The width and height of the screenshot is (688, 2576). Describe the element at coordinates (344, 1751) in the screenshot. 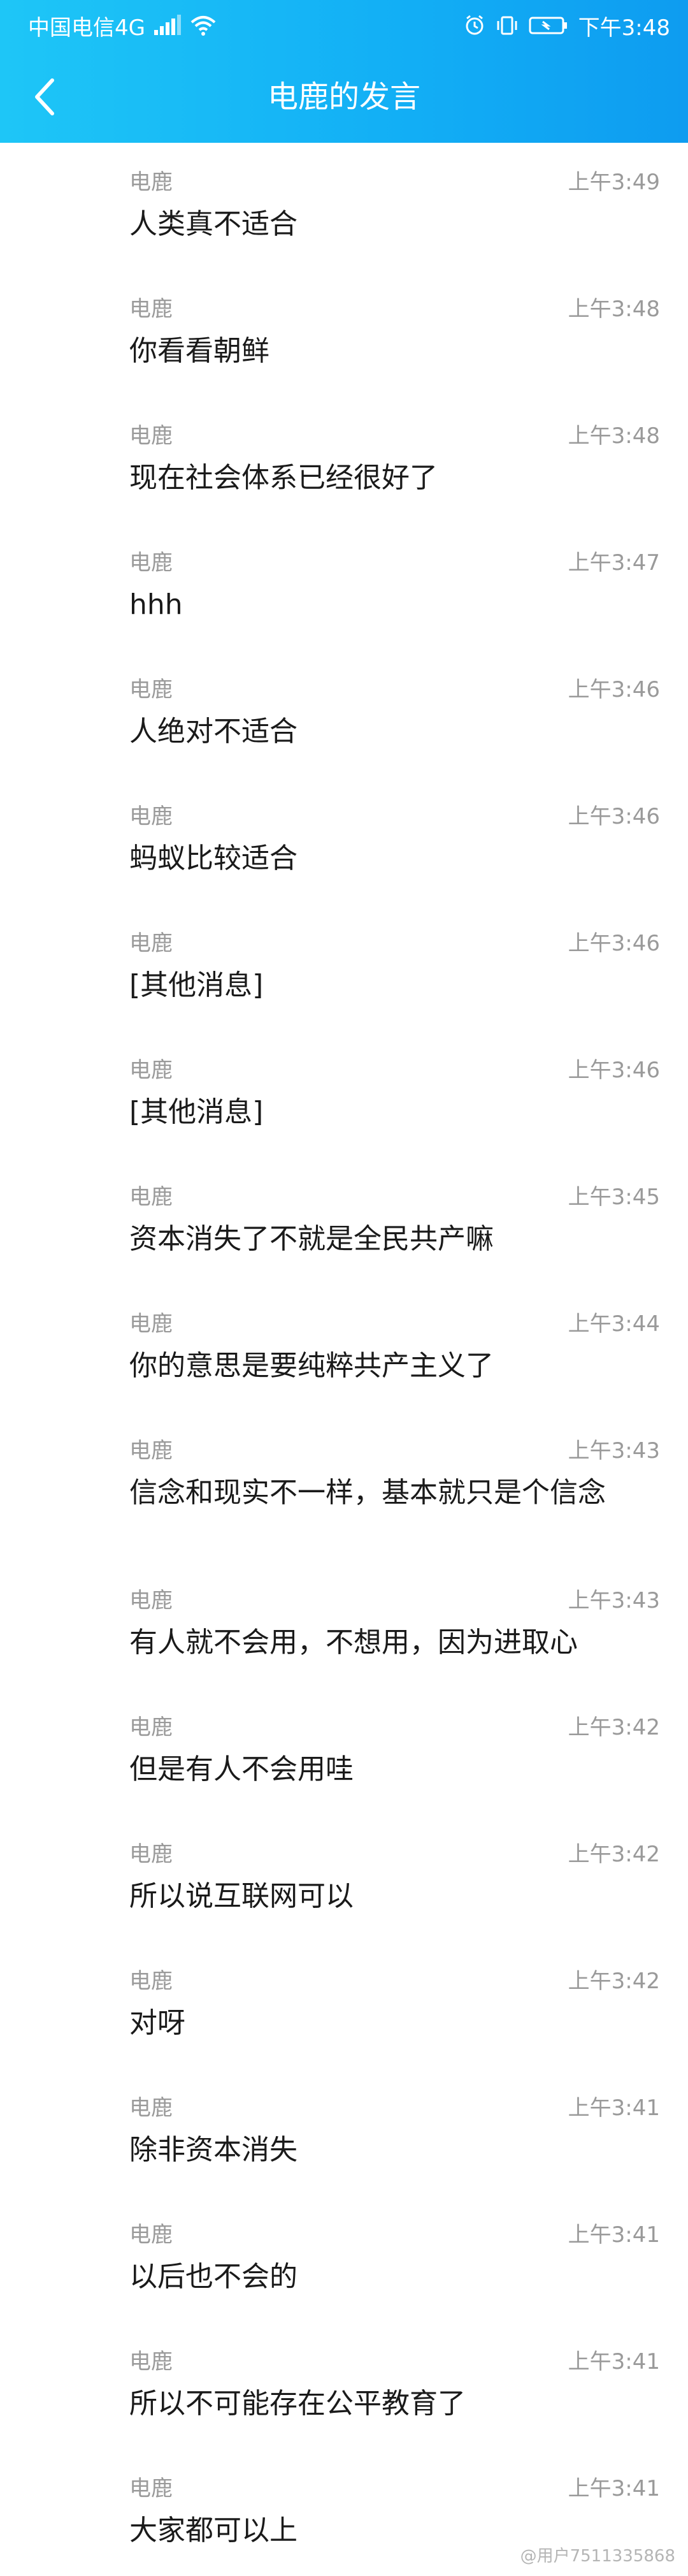

I see `message-item: 电鹿 上午3:42 但是有人不会用哇` at that location.